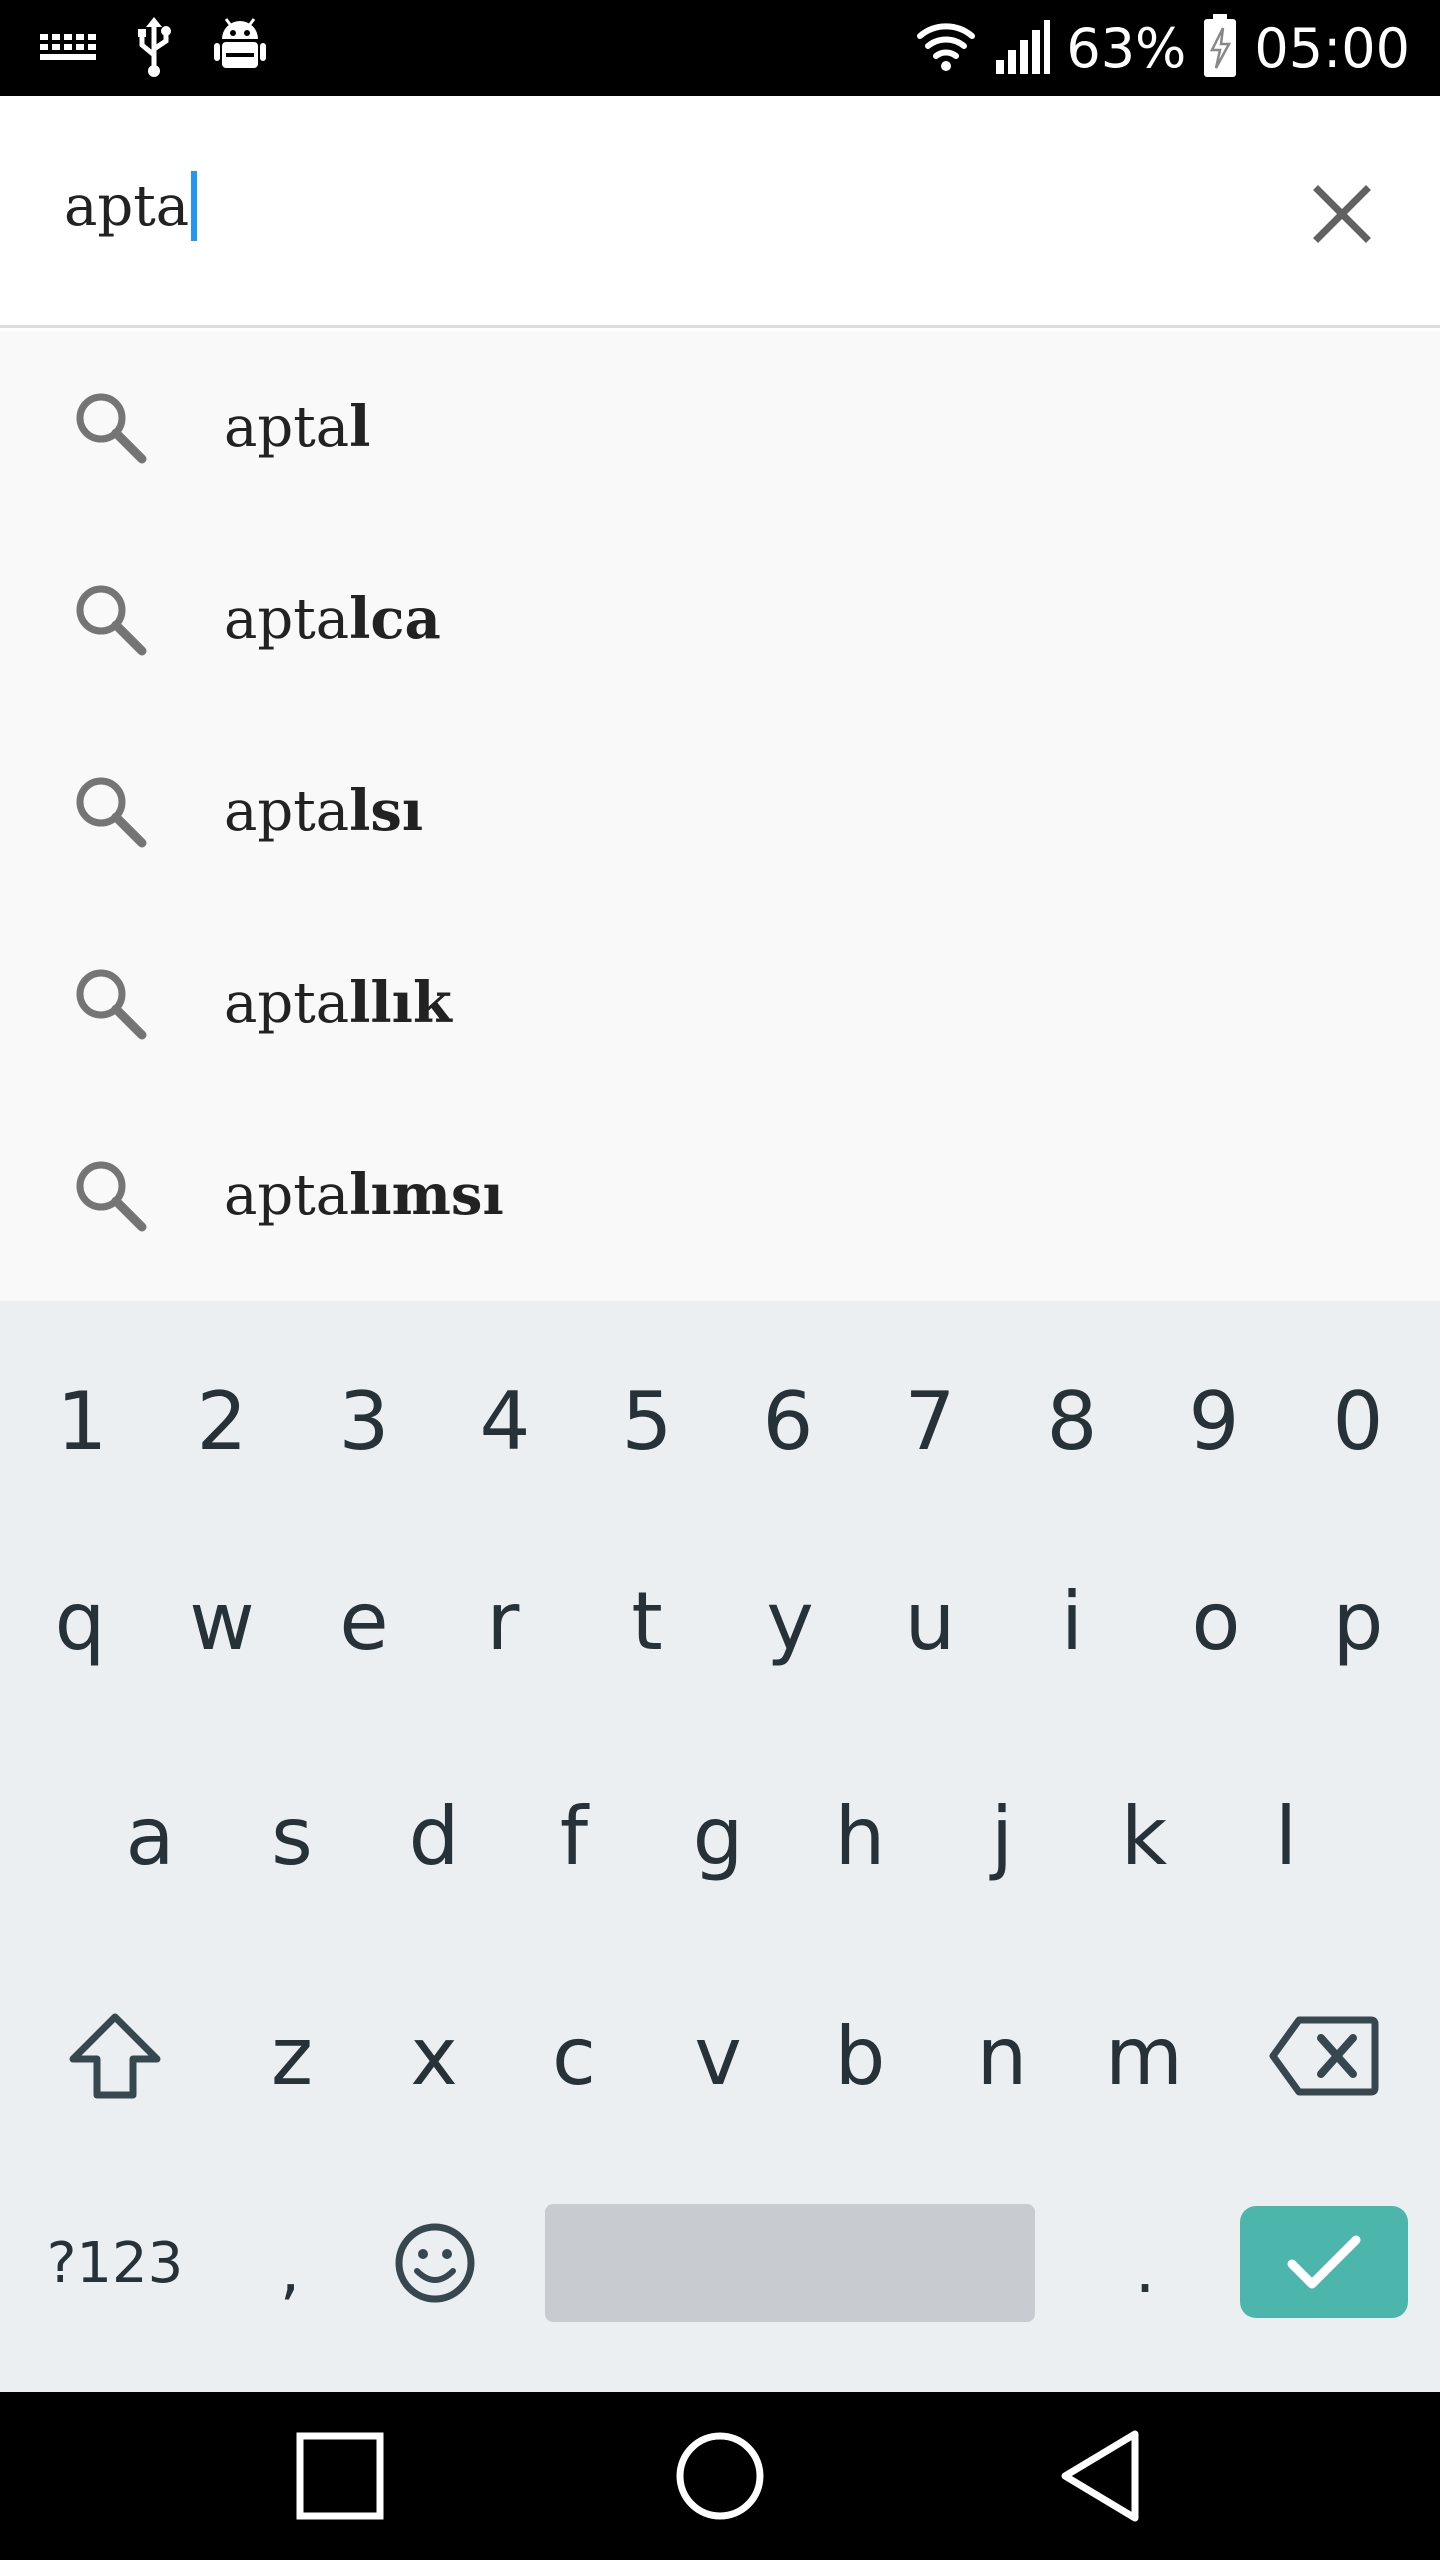  I want to click on done-key, so click(1324, 2262).